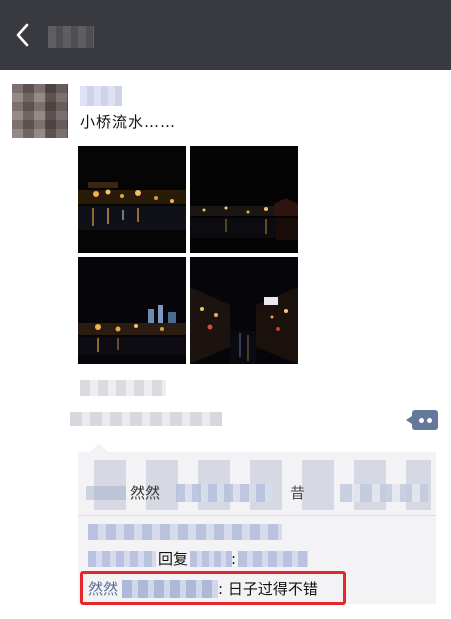 Image resolution: width=451 pixels, height=619 pixels. Describe the element at coordinates (257, 515) in the screenshot. I see `divider` at that location.